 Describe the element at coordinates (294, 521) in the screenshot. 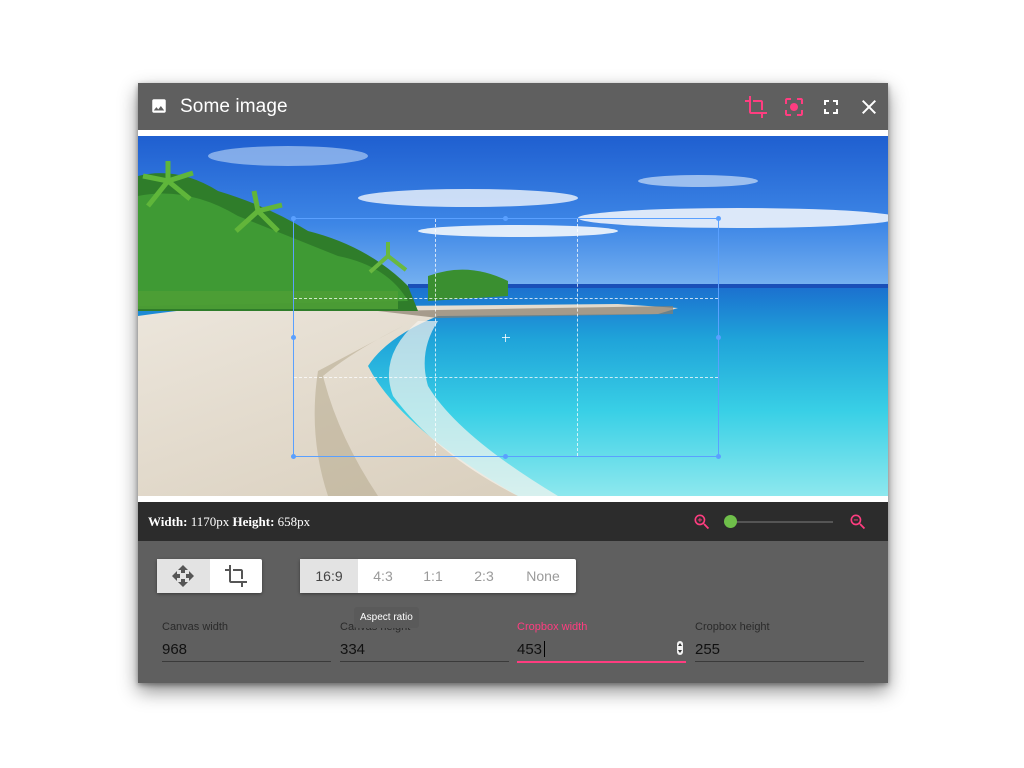

I see `height-value: 658px` at that location.